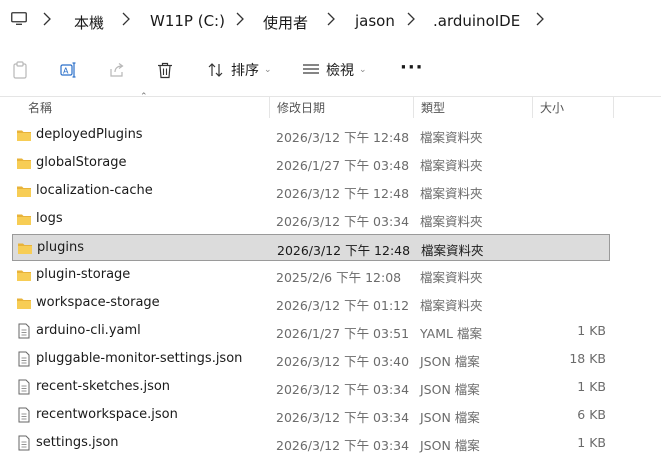 This screenshot has height=474, width=661. What do you see at coordinates (375, 21) in the screenshot?
I see `breadcrumb-user: jason` at bounding box center [375, 21].